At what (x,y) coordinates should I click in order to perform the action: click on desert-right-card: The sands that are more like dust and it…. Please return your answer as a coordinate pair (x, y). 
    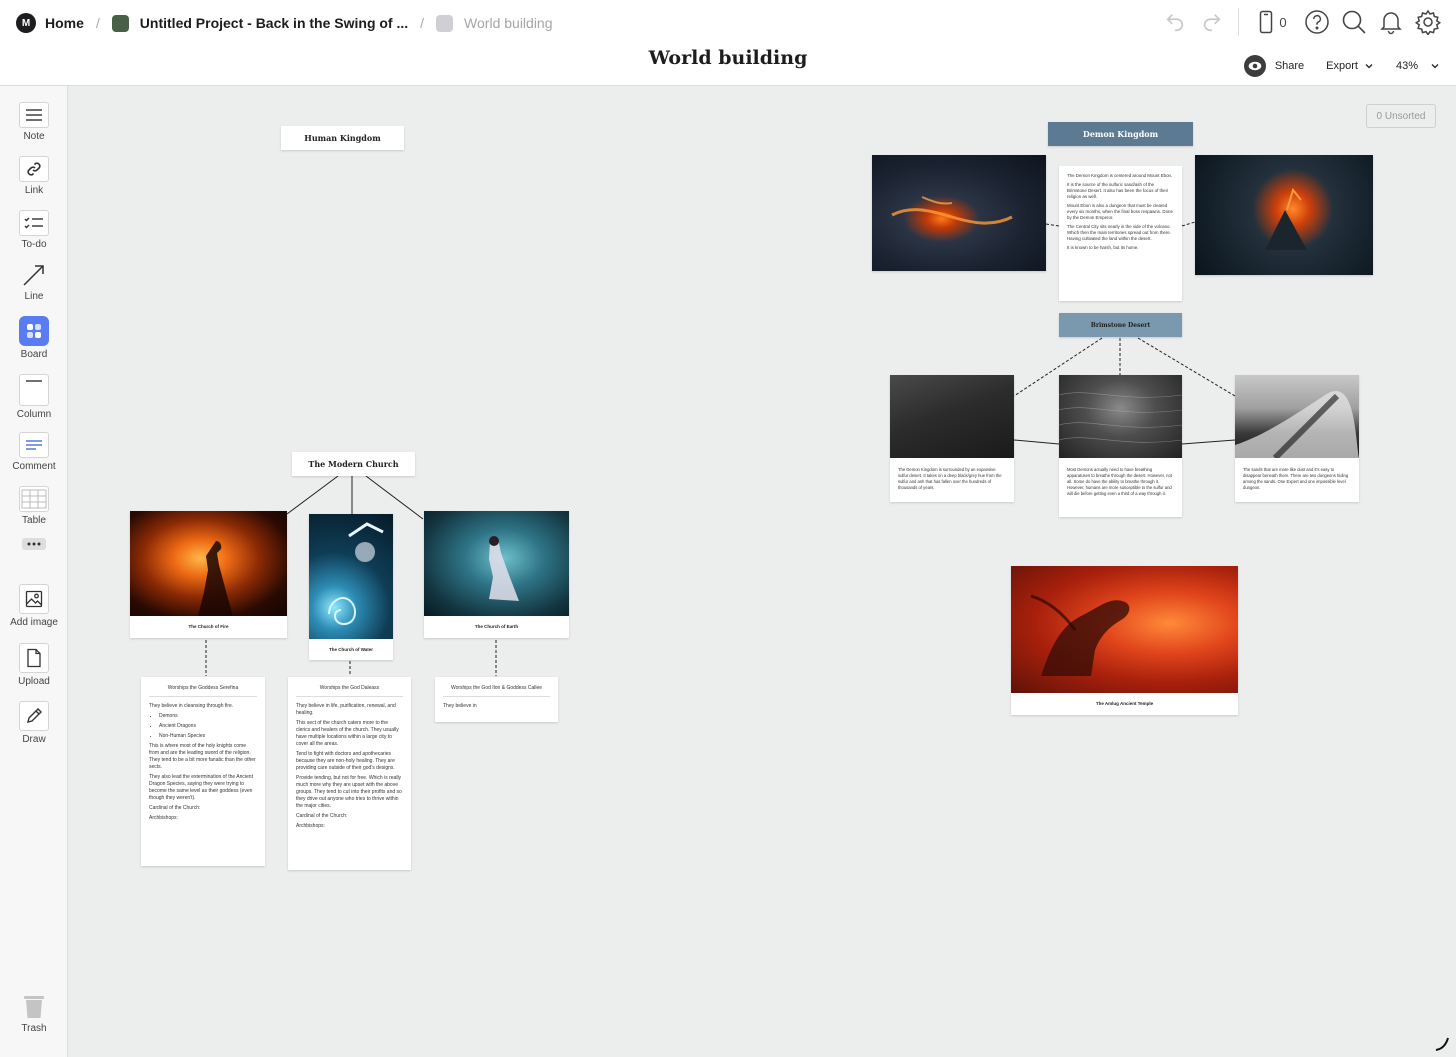
    Looking at the image, I should click on (1297, 438).